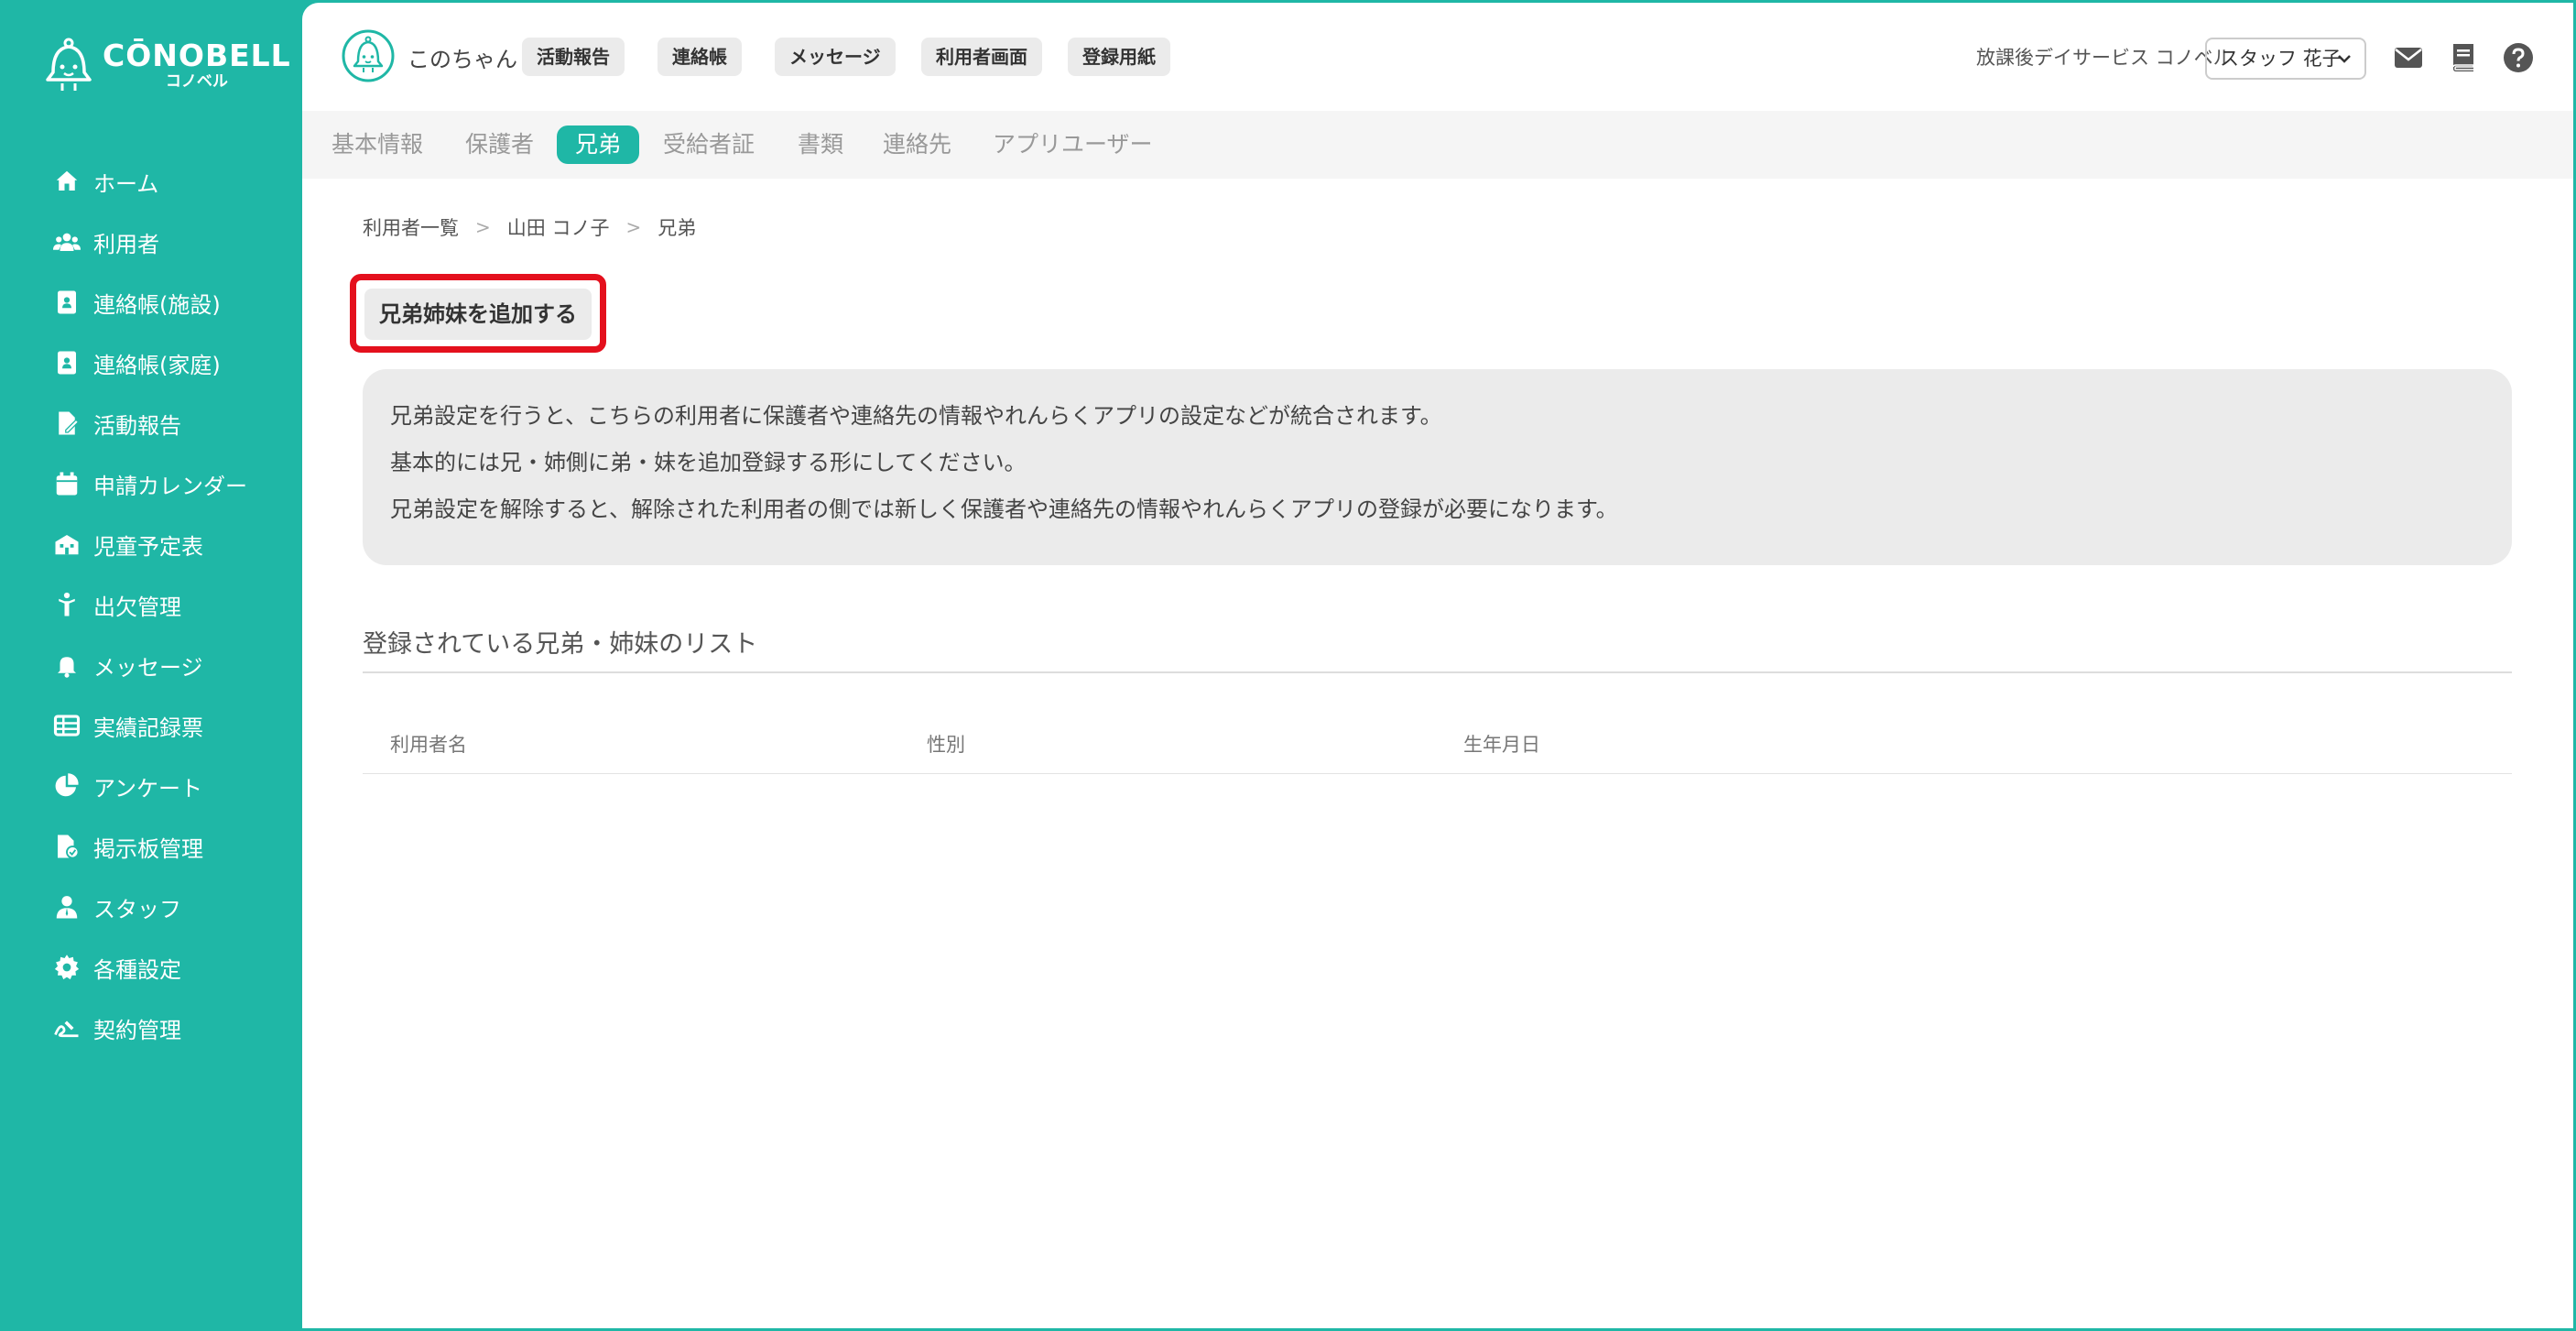  What do you see at coordinates (2281, 59) in the screenshot?
I see `staff-select-value: スタッフ 花子` at bounding box center [2281, 59].